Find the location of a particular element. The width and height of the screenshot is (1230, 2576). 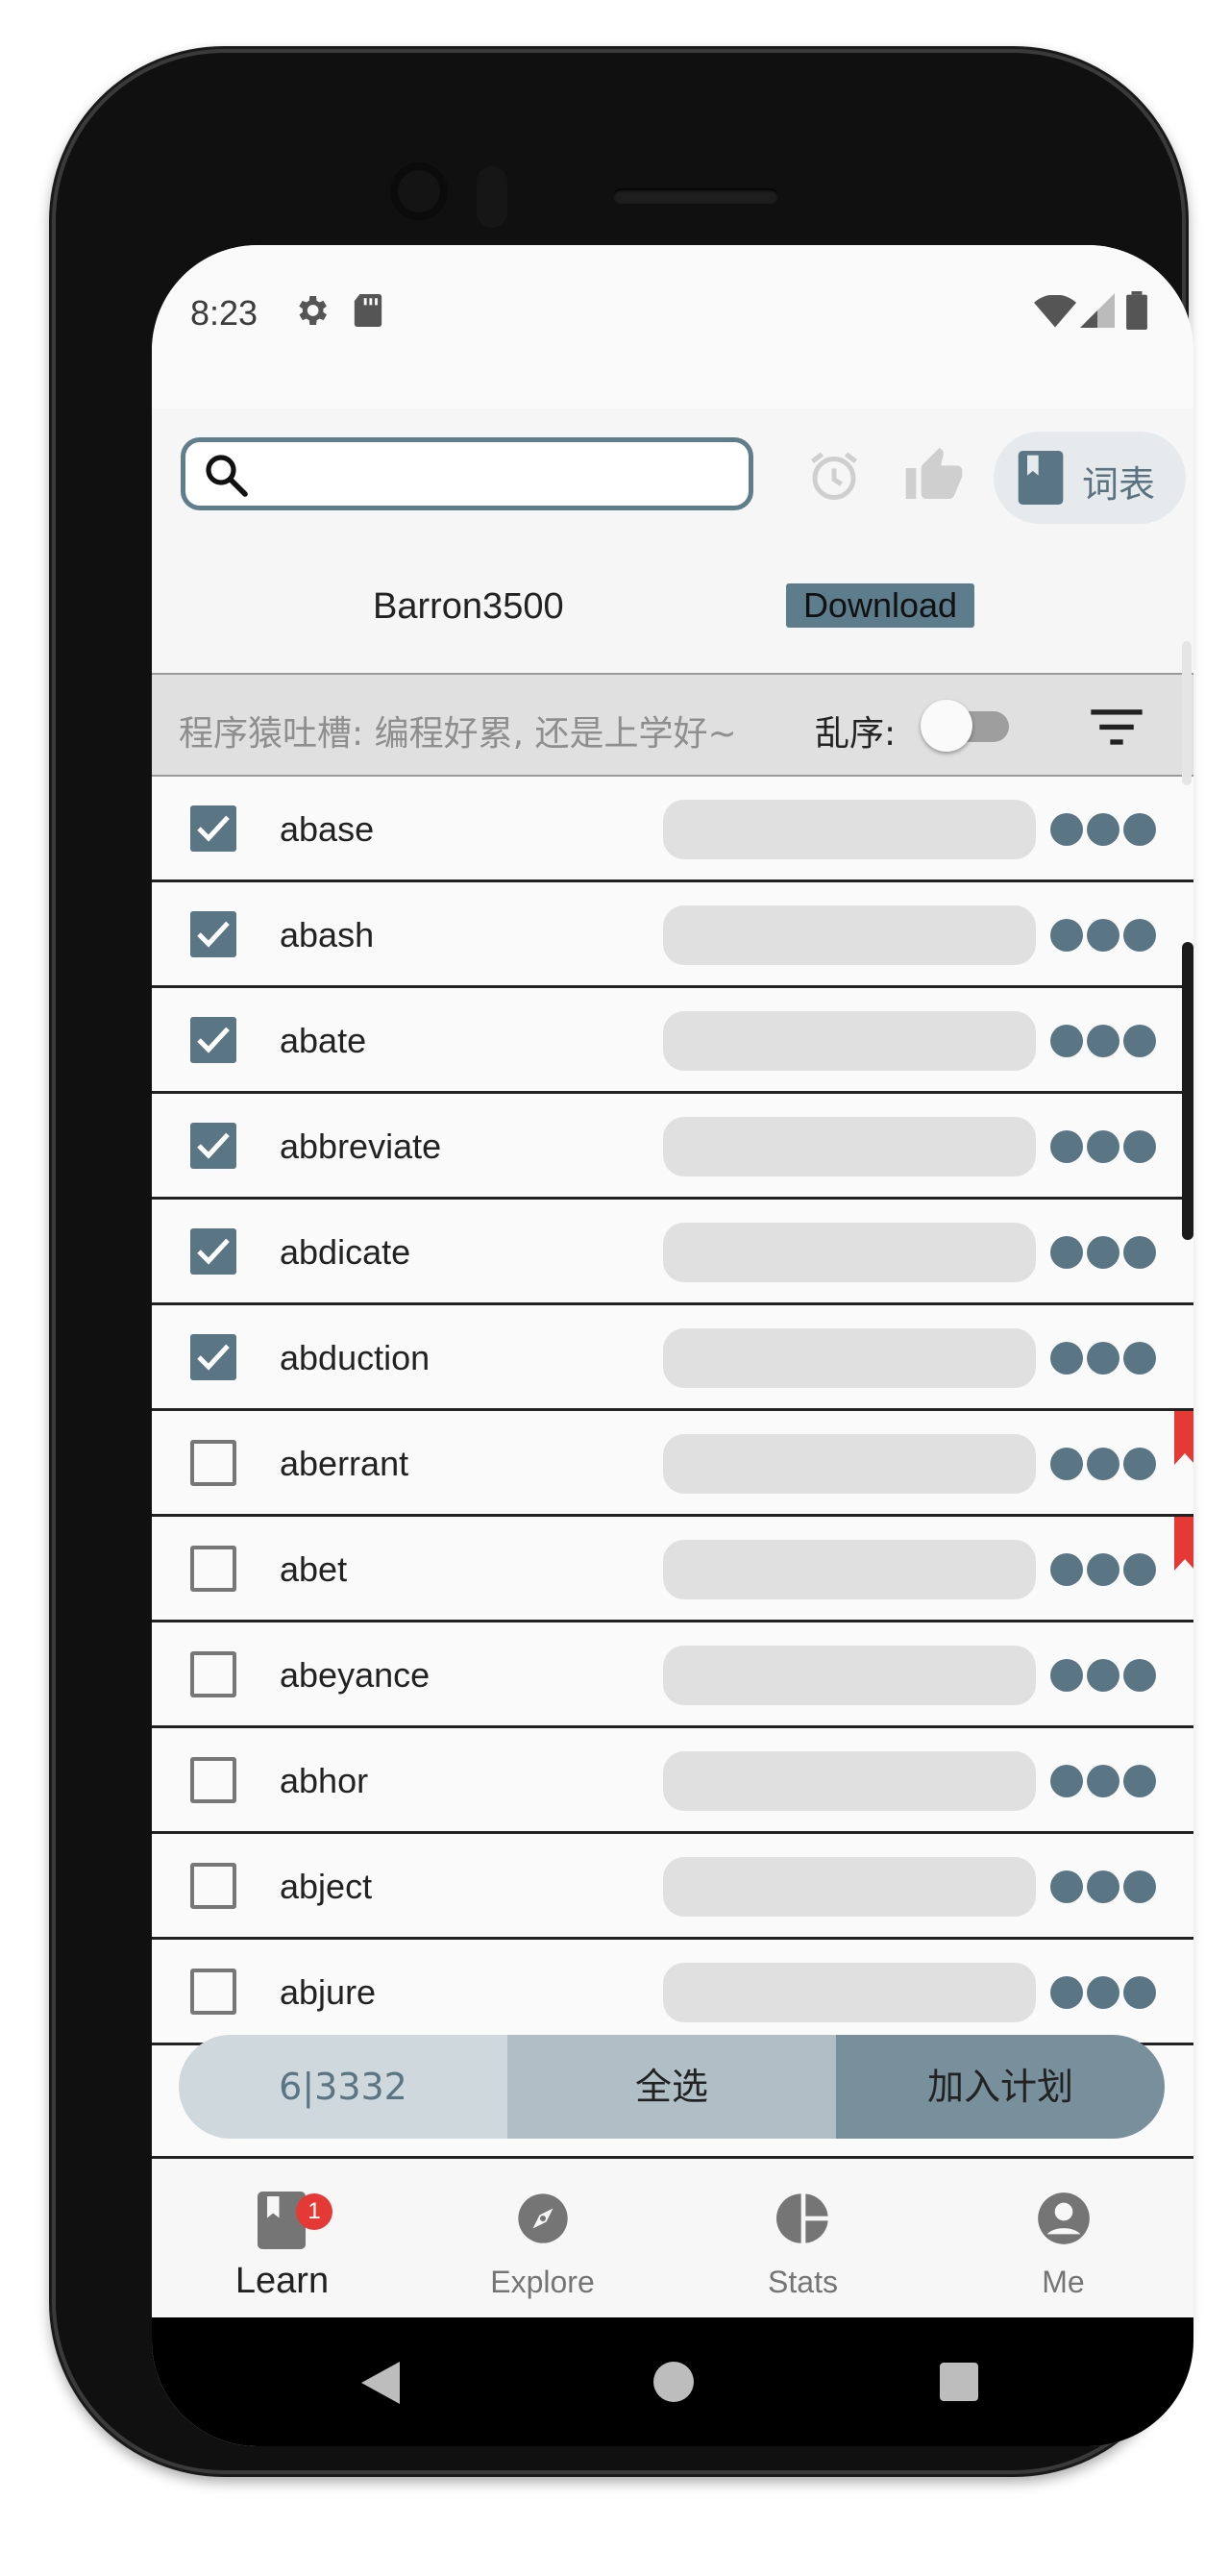

word-text: abet is located at coordinates (314, 1569).